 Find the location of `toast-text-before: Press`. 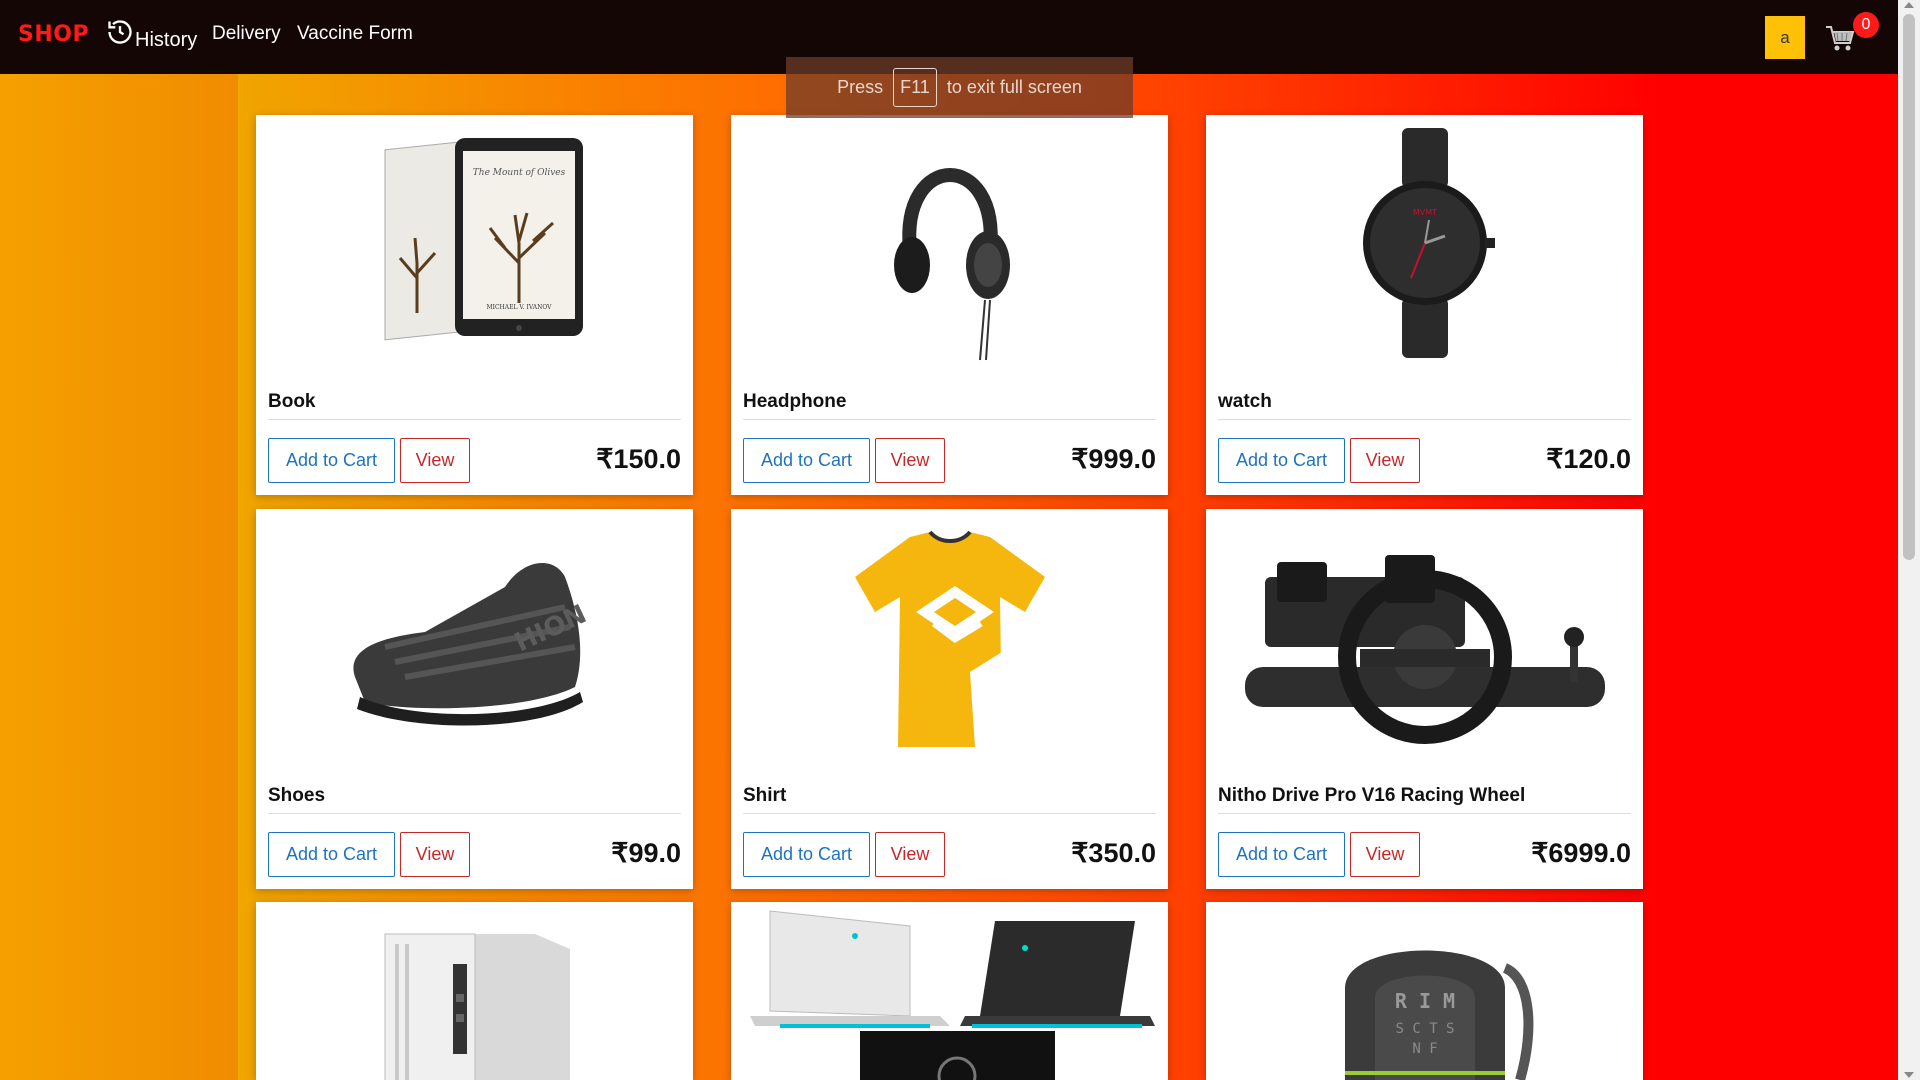

toast-text-before: Press is located at coordinates (860, 87).